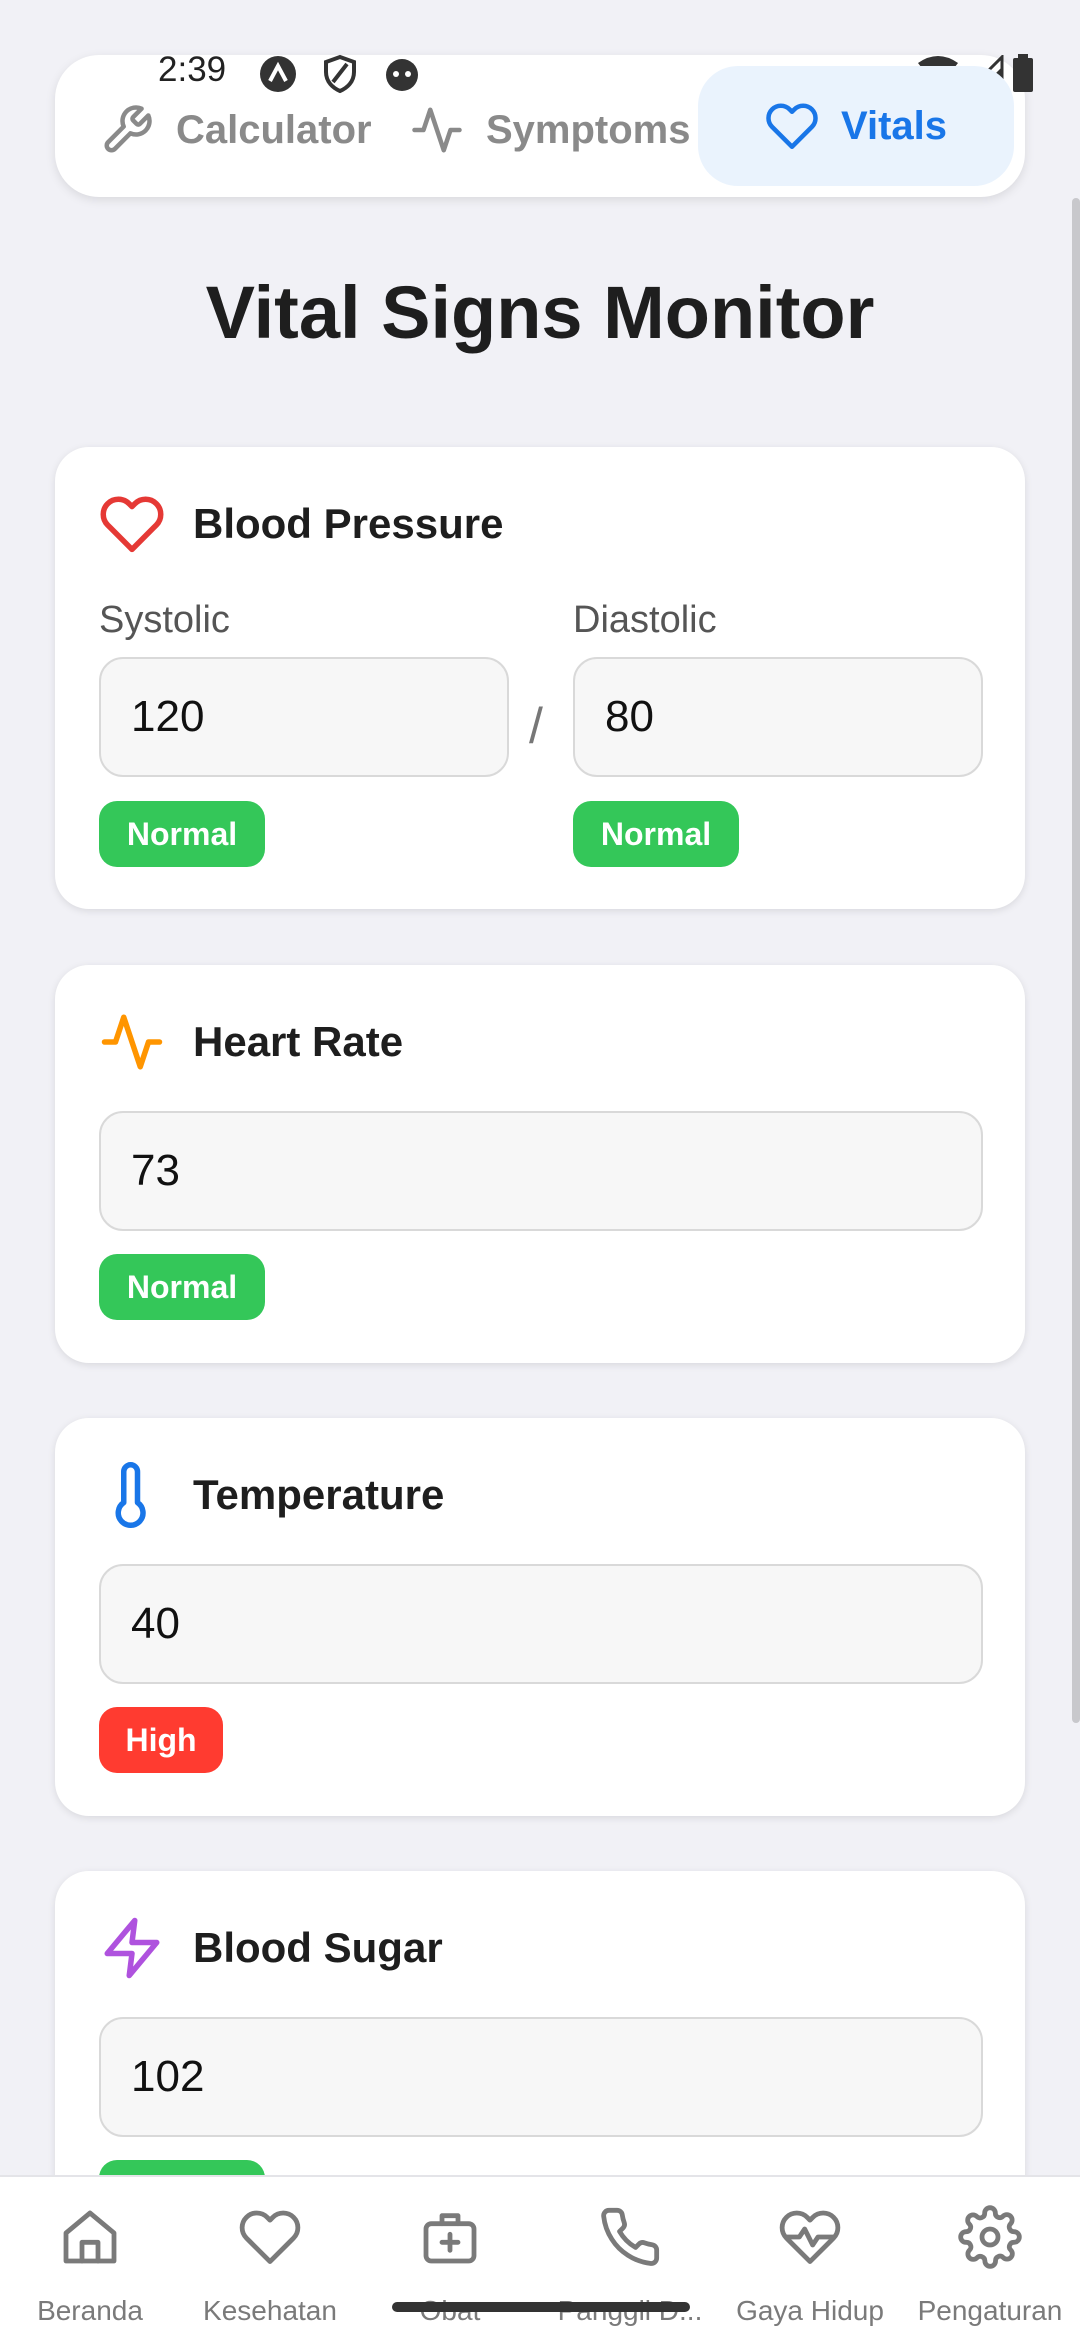 The height and width of the screenshot is (2340, 1080). I want to click on phone-icon, so click(630, 2236).